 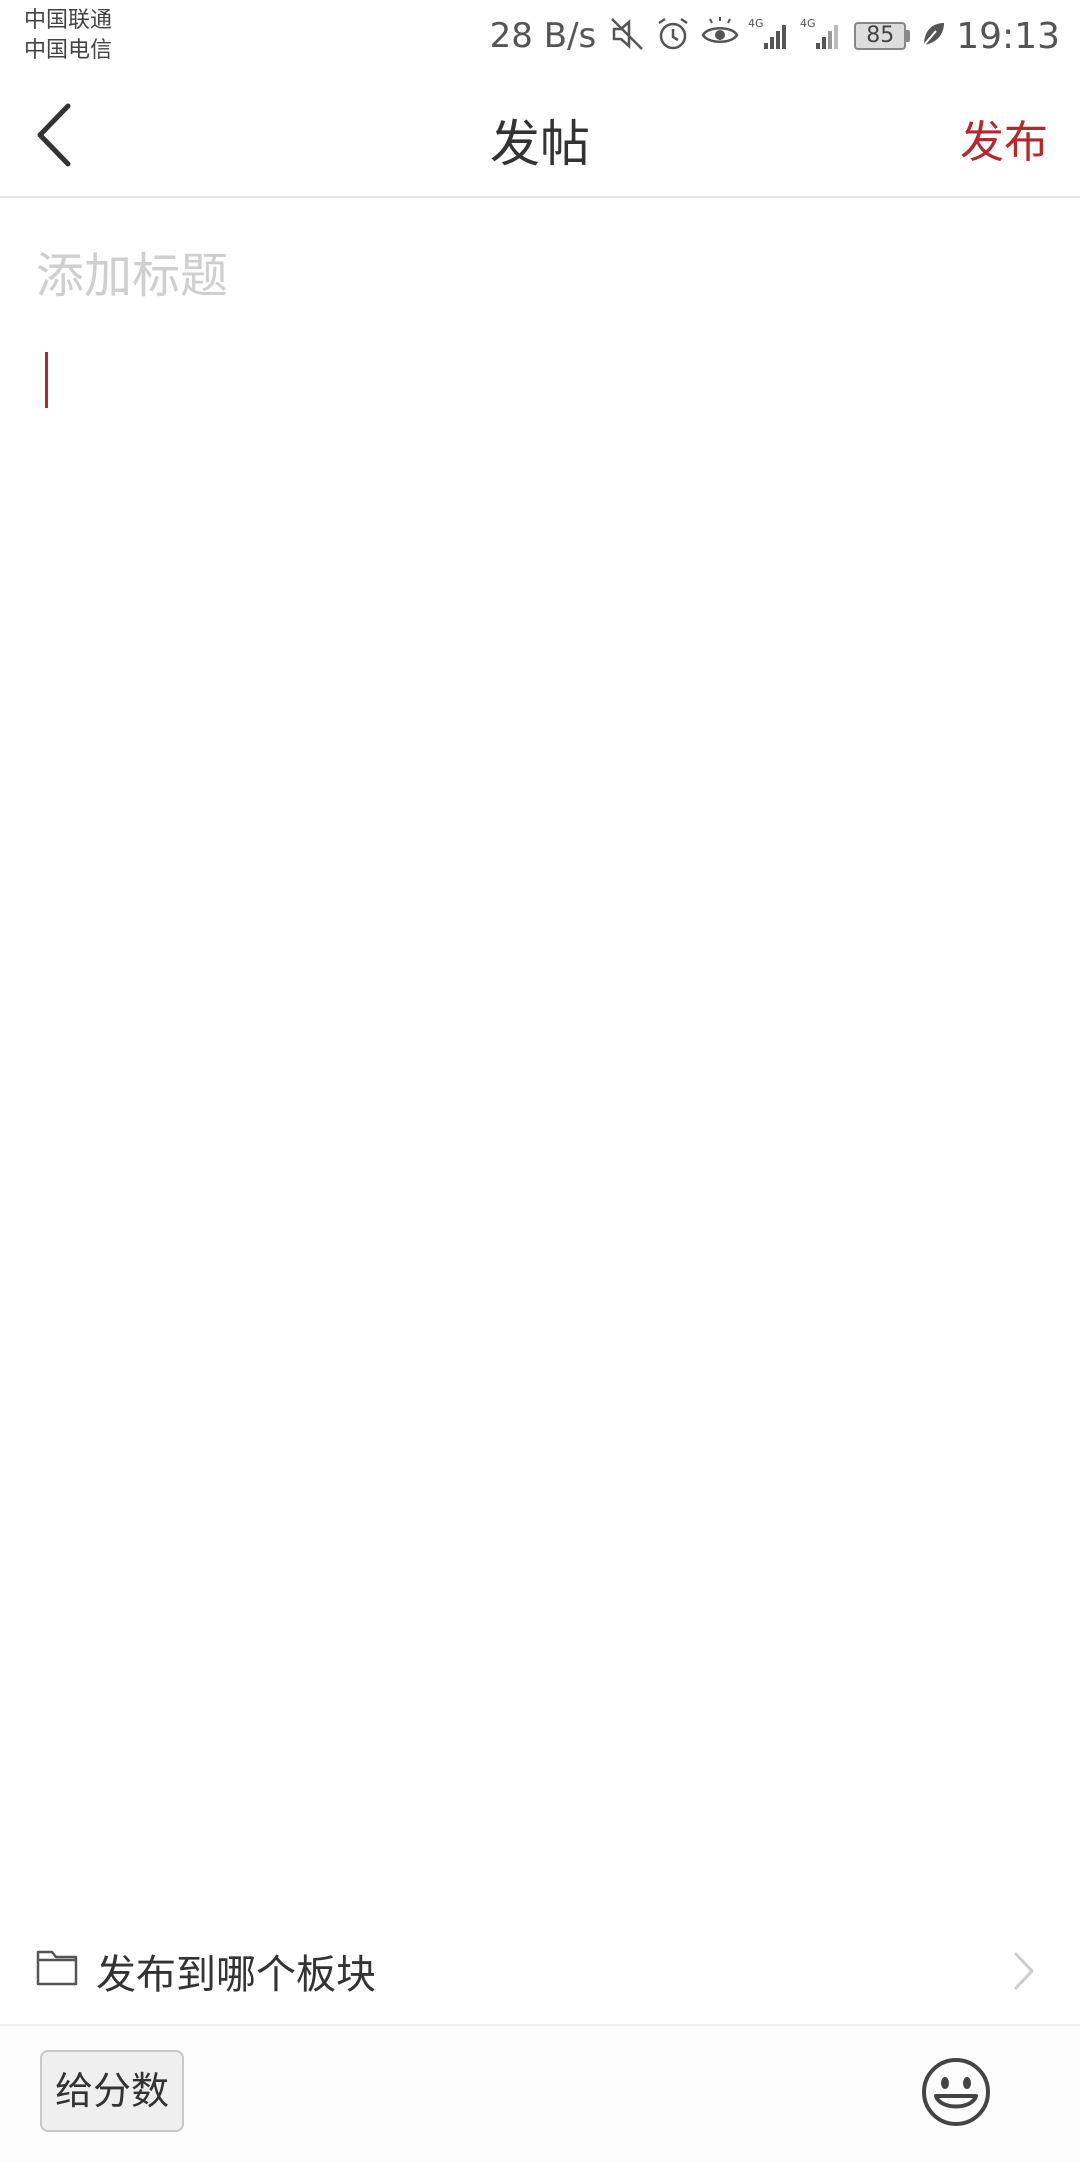 I want to click on battery-icon: 85, so click(x=882, y=36).